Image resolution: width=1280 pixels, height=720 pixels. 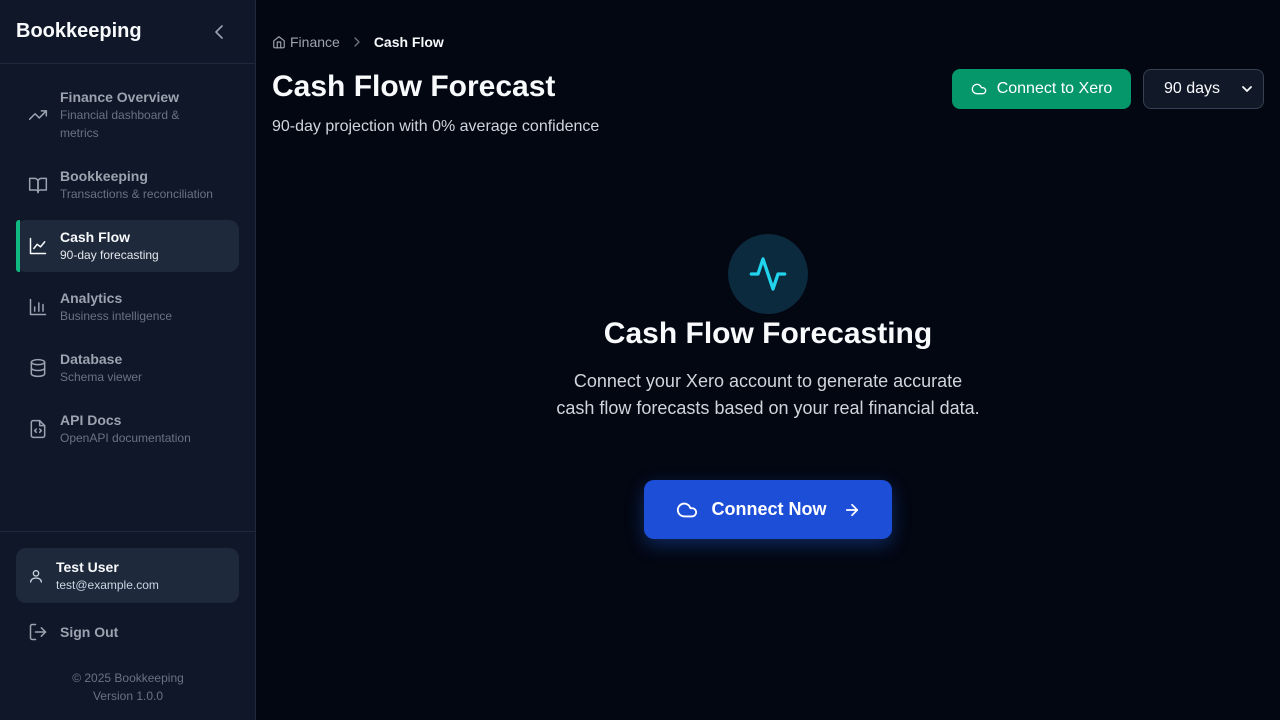 What do you see at coordinates (128, 687) in the screenshot?
I see `sidebar-copyright: © 2025 Bookkeeping Version 1.0.0` at bounding box center [128, 687].